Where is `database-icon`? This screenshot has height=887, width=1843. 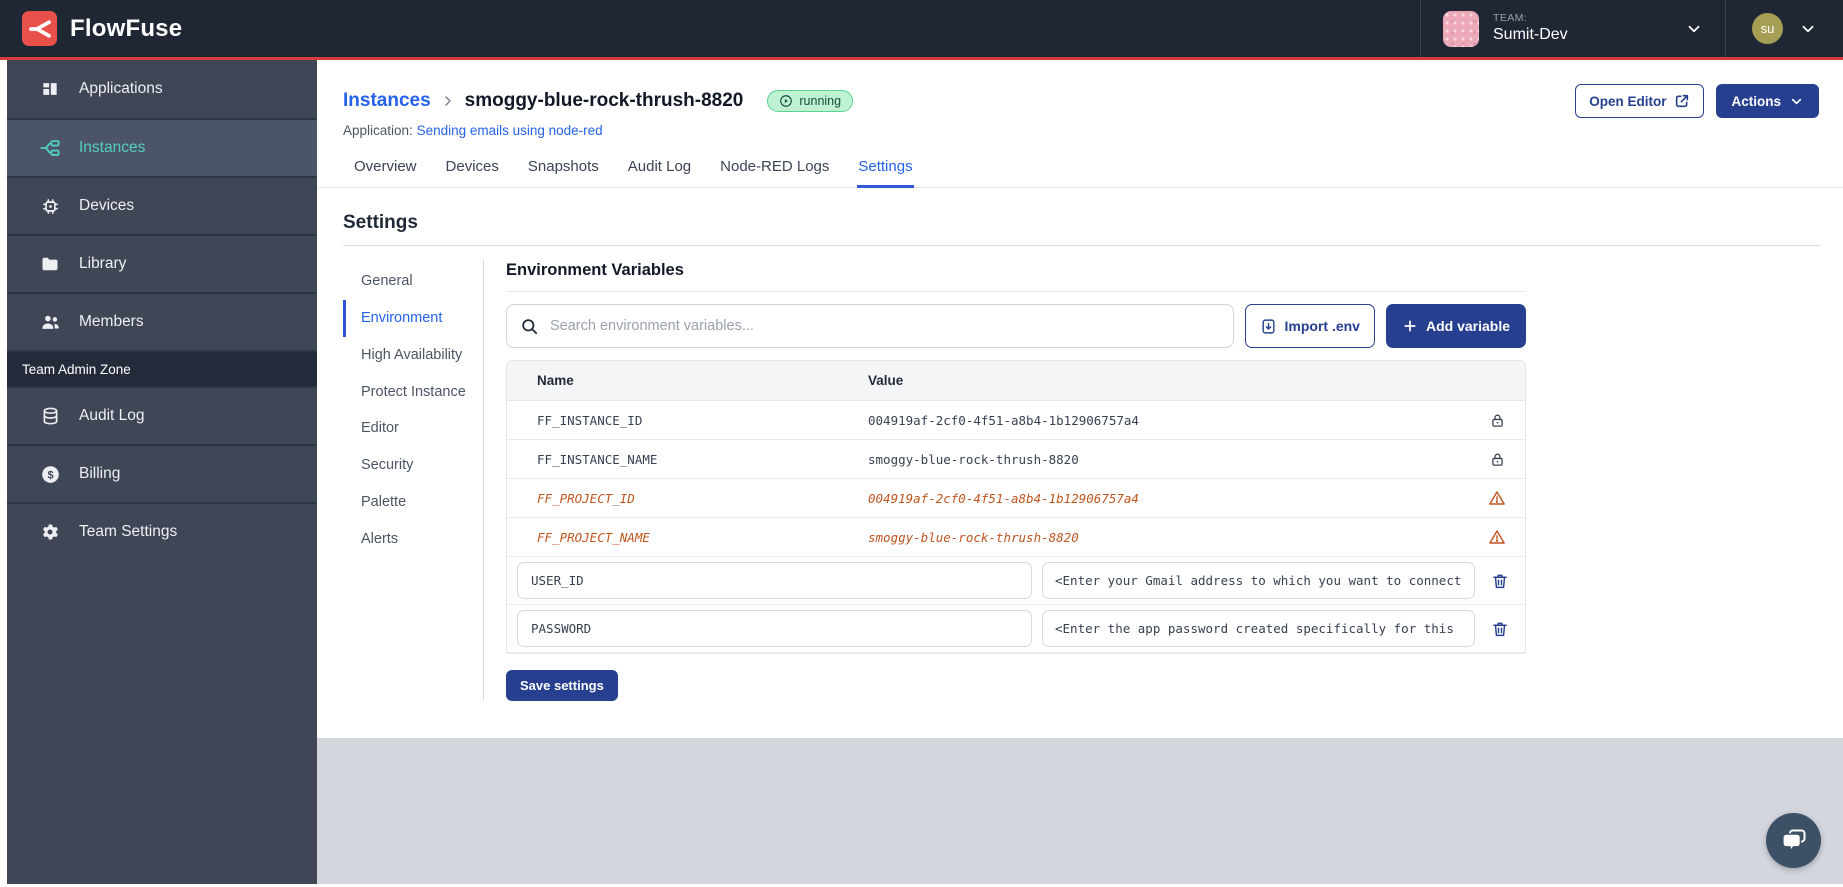
database-icon is located at coordinates (50, 416).